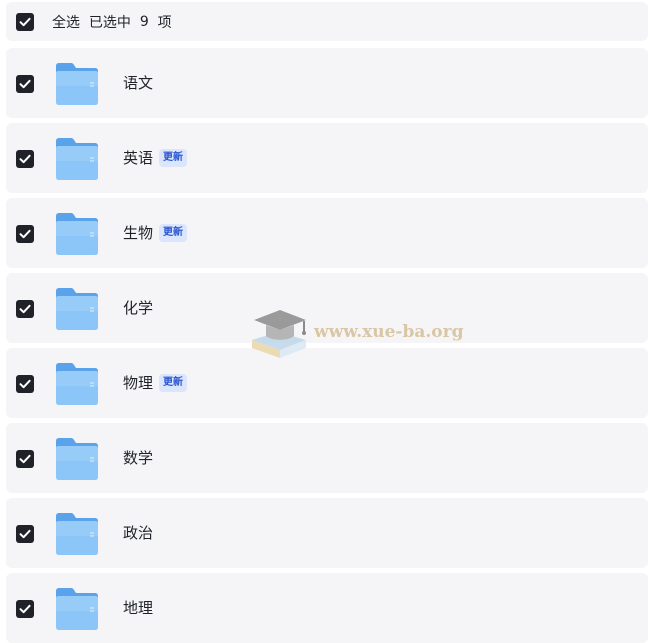 The height and width of the screenshot is (643, 648). I want to click on folder-name: 地理, so click(138, 608).